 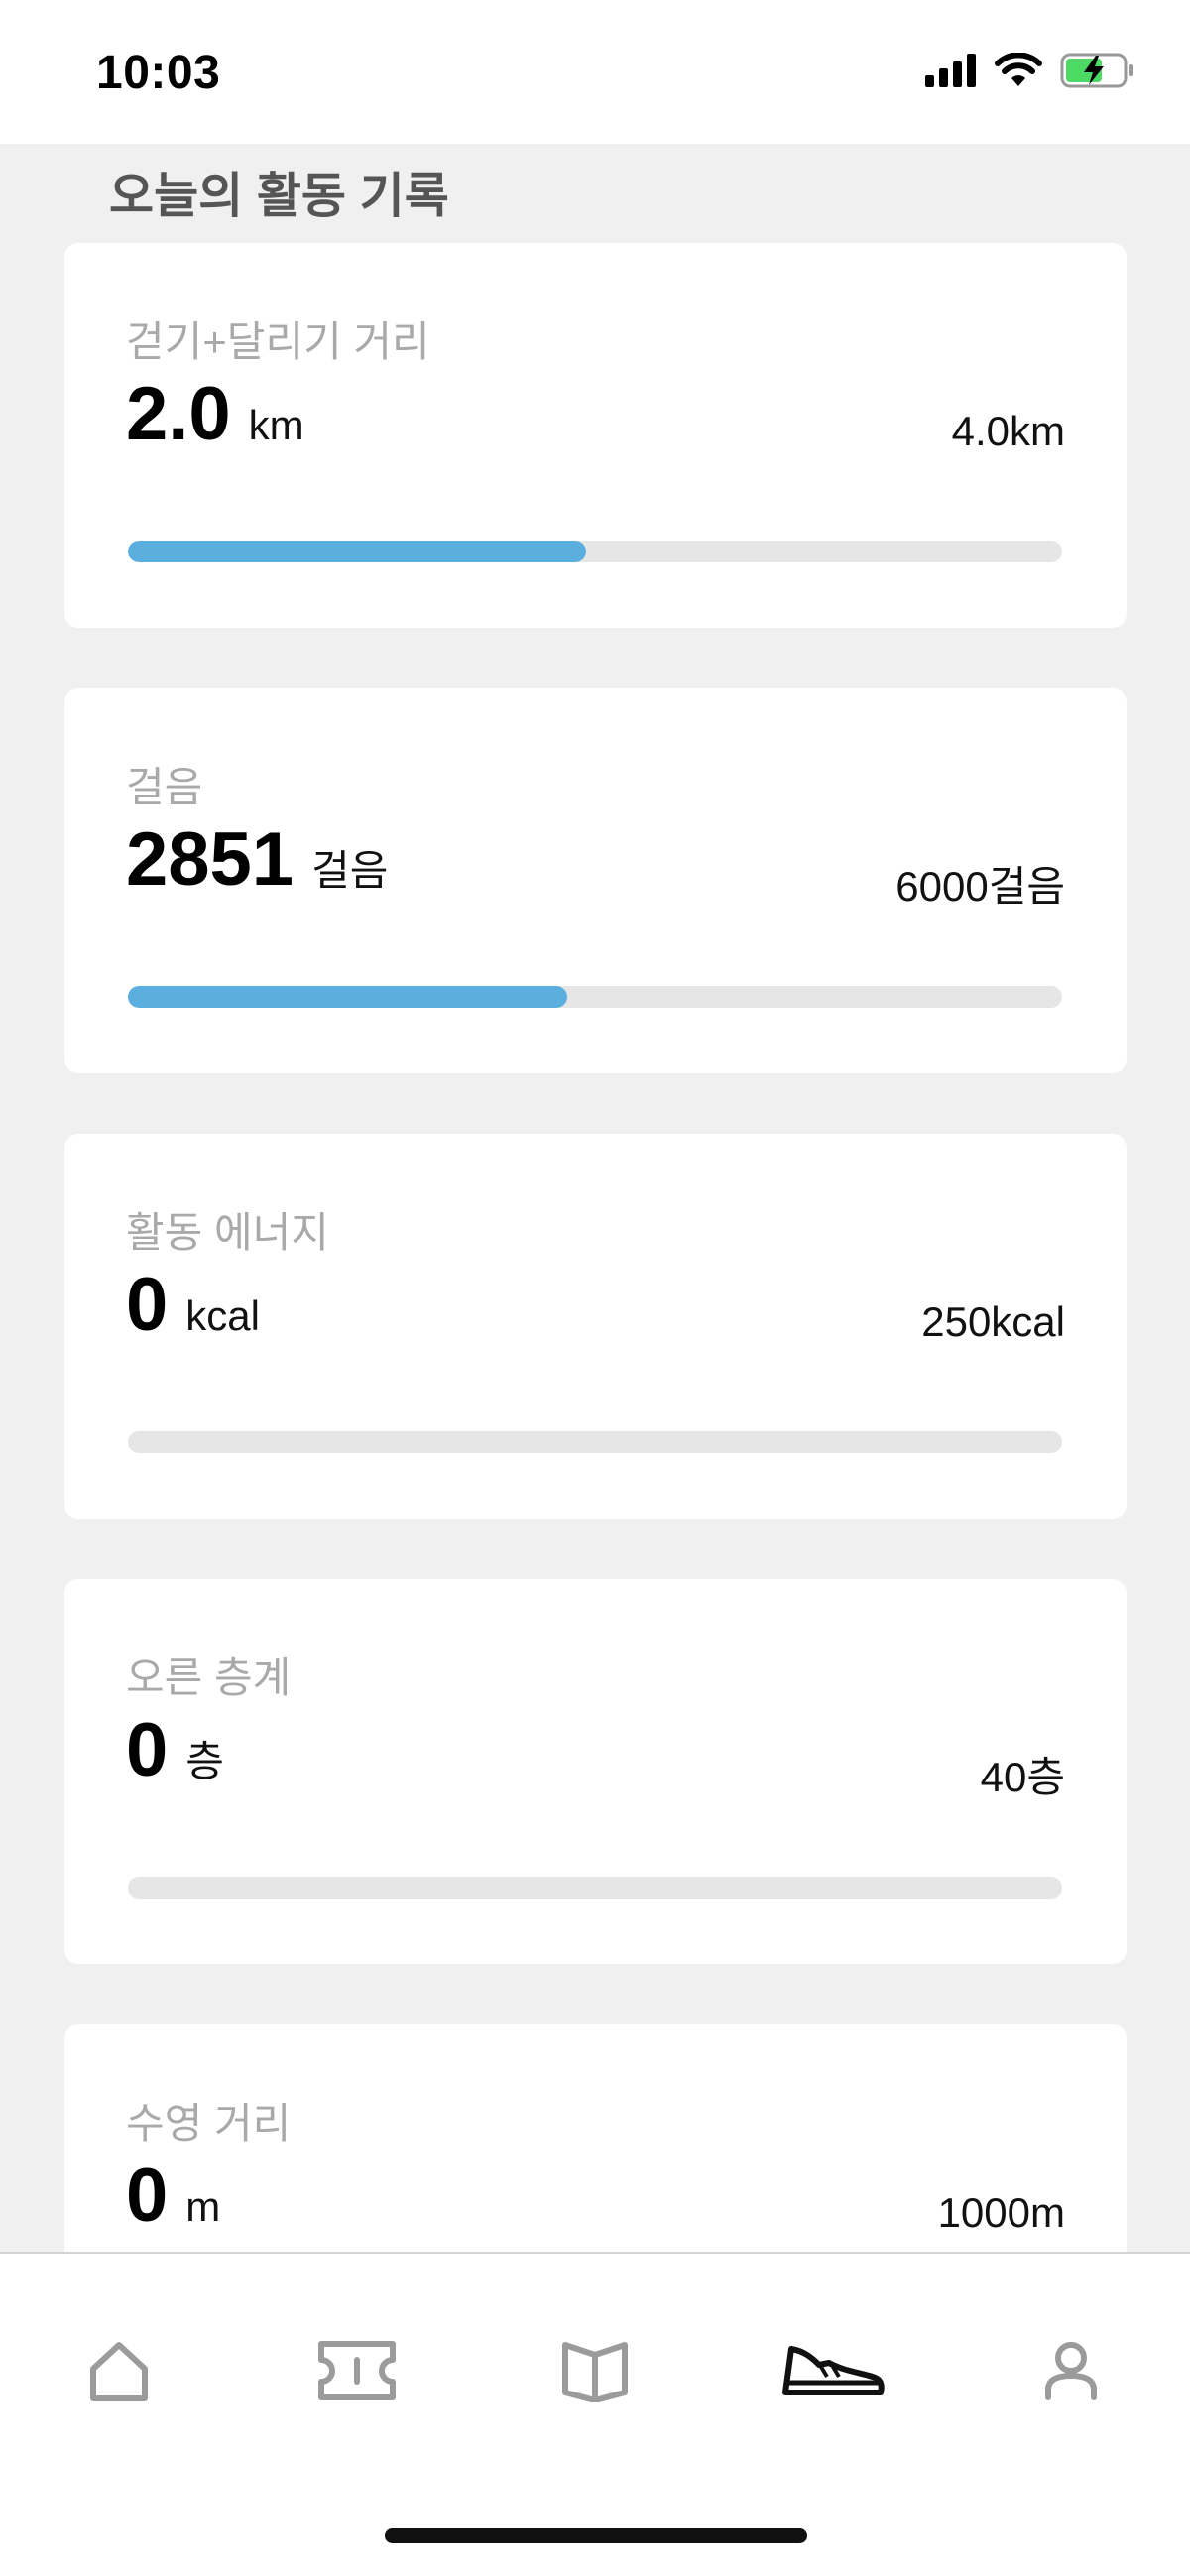 I want to click on tab-home, so click(x=119, y=2370).